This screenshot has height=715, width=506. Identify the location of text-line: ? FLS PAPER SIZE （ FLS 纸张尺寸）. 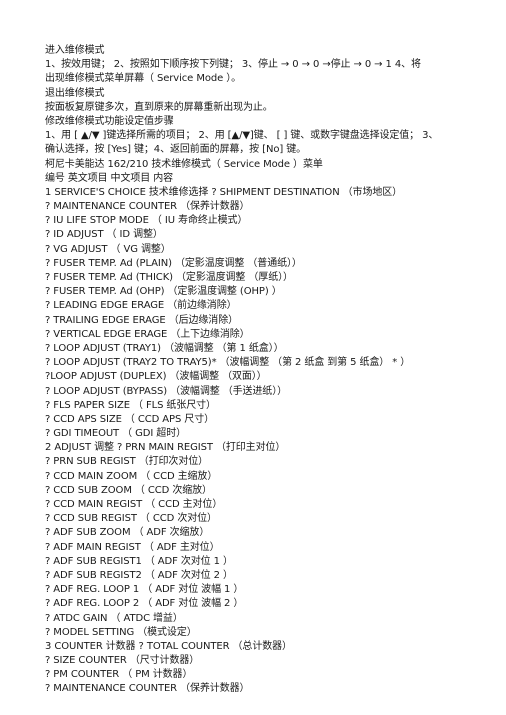
(130, 405).